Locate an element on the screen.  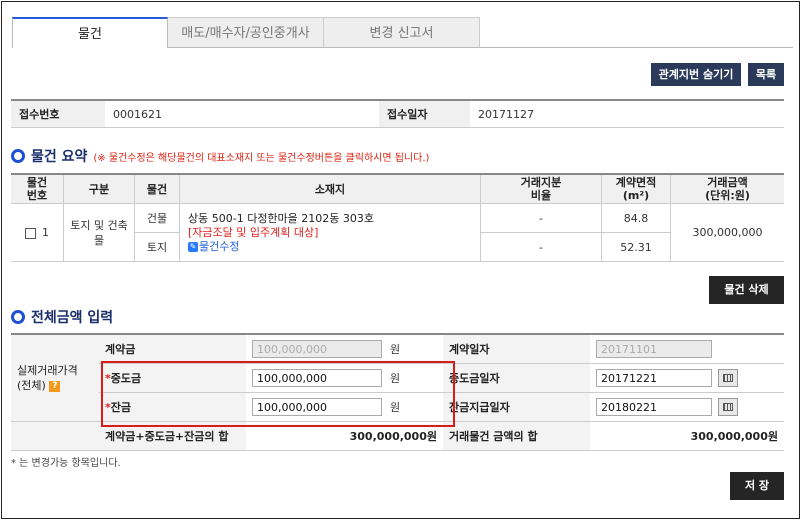
col-item: 물건 is located at coordinates (157, 189).